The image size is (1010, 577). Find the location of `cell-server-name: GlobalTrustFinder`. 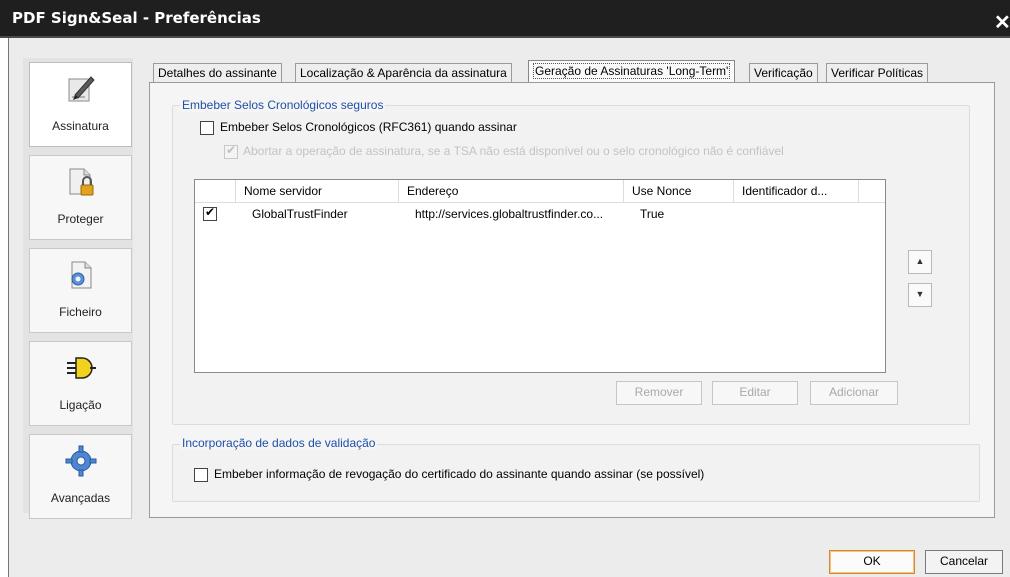

cell-server-name: GlobalTrustFinder is located at coordinates (300, 214).